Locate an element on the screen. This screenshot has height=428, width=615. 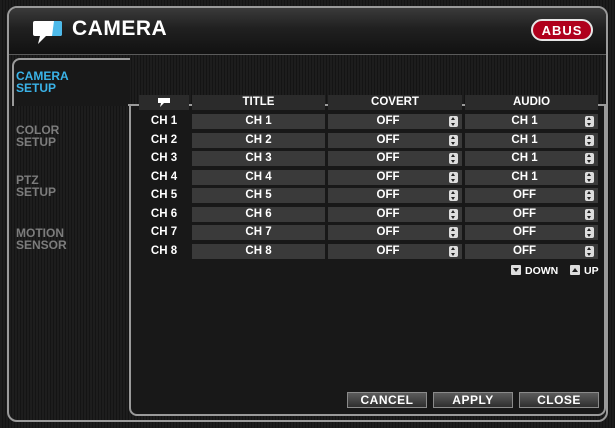
covert-column-header: COVERT is located at coordinates (395, 102).